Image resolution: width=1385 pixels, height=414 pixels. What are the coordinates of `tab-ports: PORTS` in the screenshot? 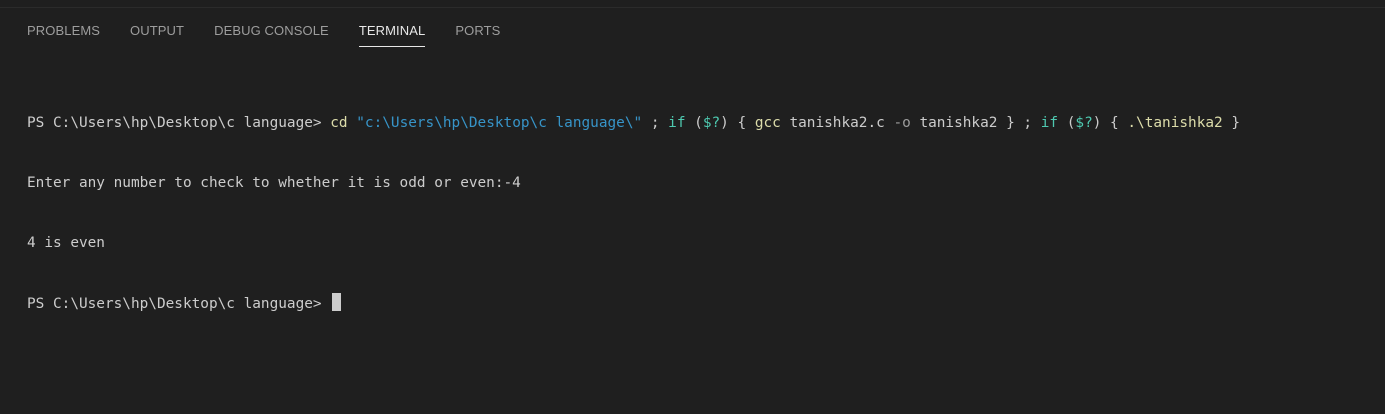 It's located at (477, 28).